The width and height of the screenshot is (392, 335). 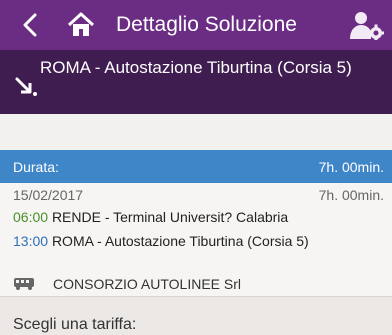 What do you see at coordinates (31, 241) in the screenshot?
I see `arrival-time: 13:00` at bounding box center [31, 241].